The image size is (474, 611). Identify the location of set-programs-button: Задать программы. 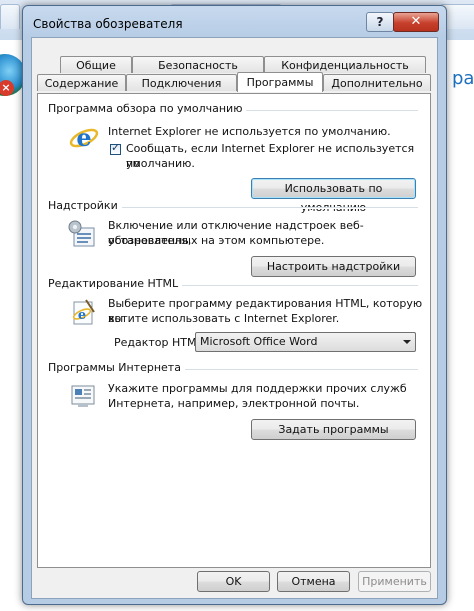
(333, 429).